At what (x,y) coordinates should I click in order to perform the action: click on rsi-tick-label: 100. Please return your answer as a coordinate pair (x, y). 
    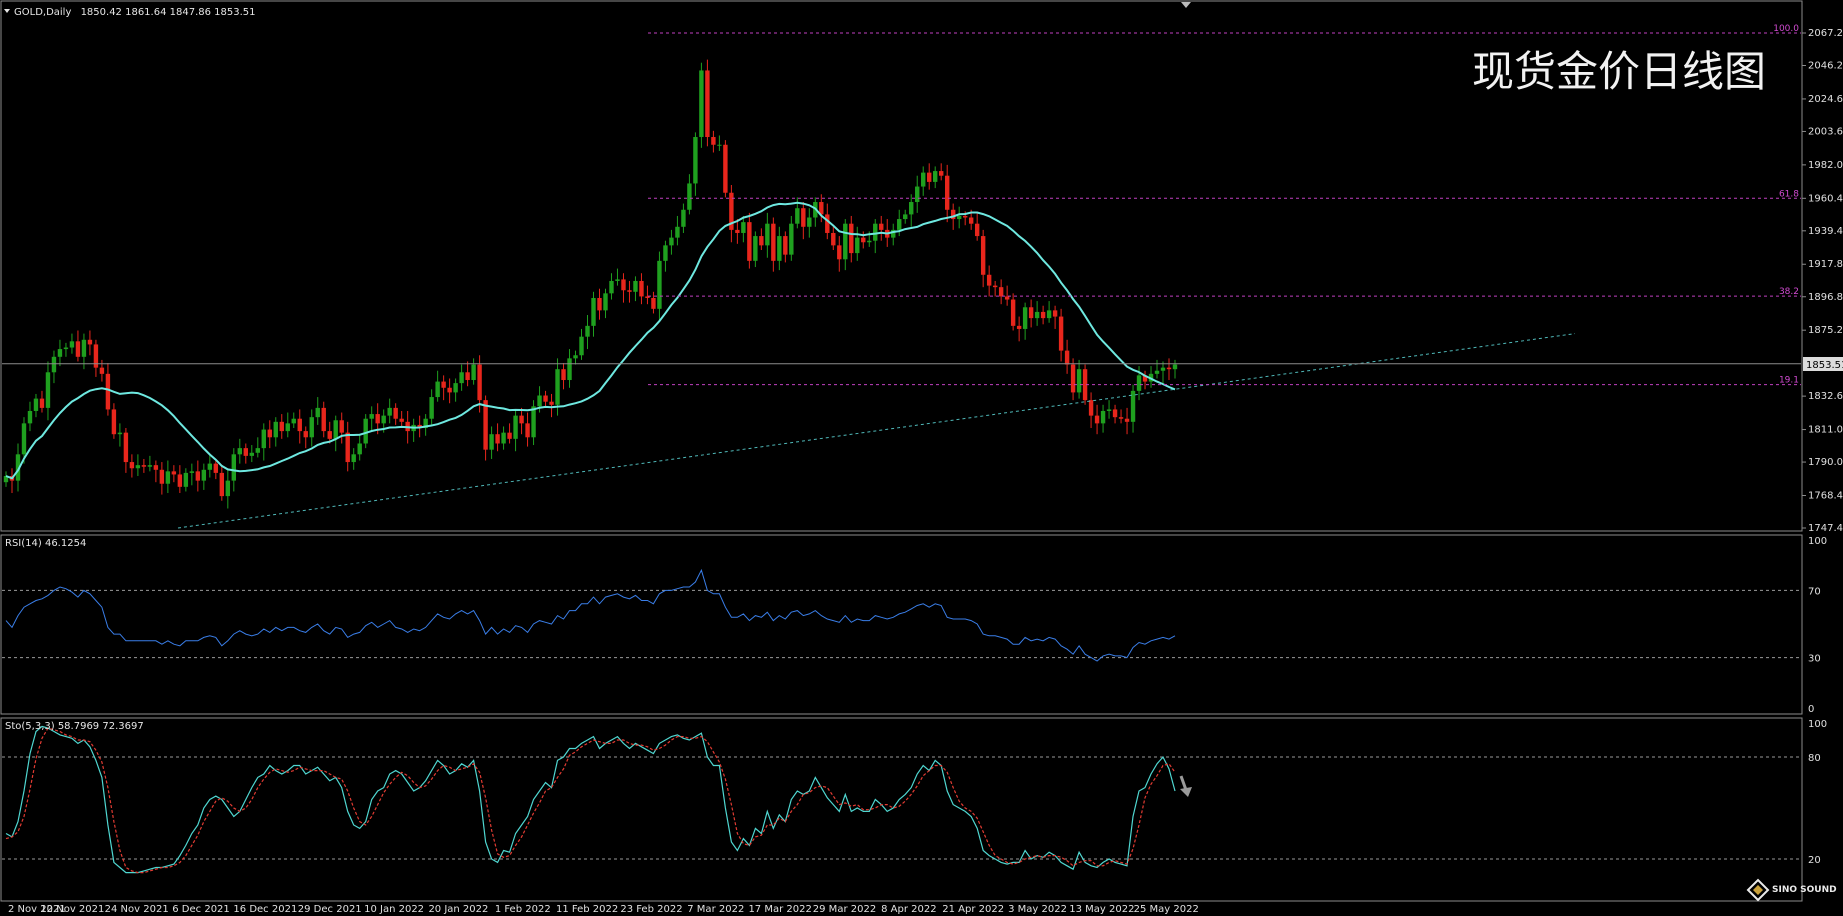
    Looking at the image, I should click on (1817, 541).